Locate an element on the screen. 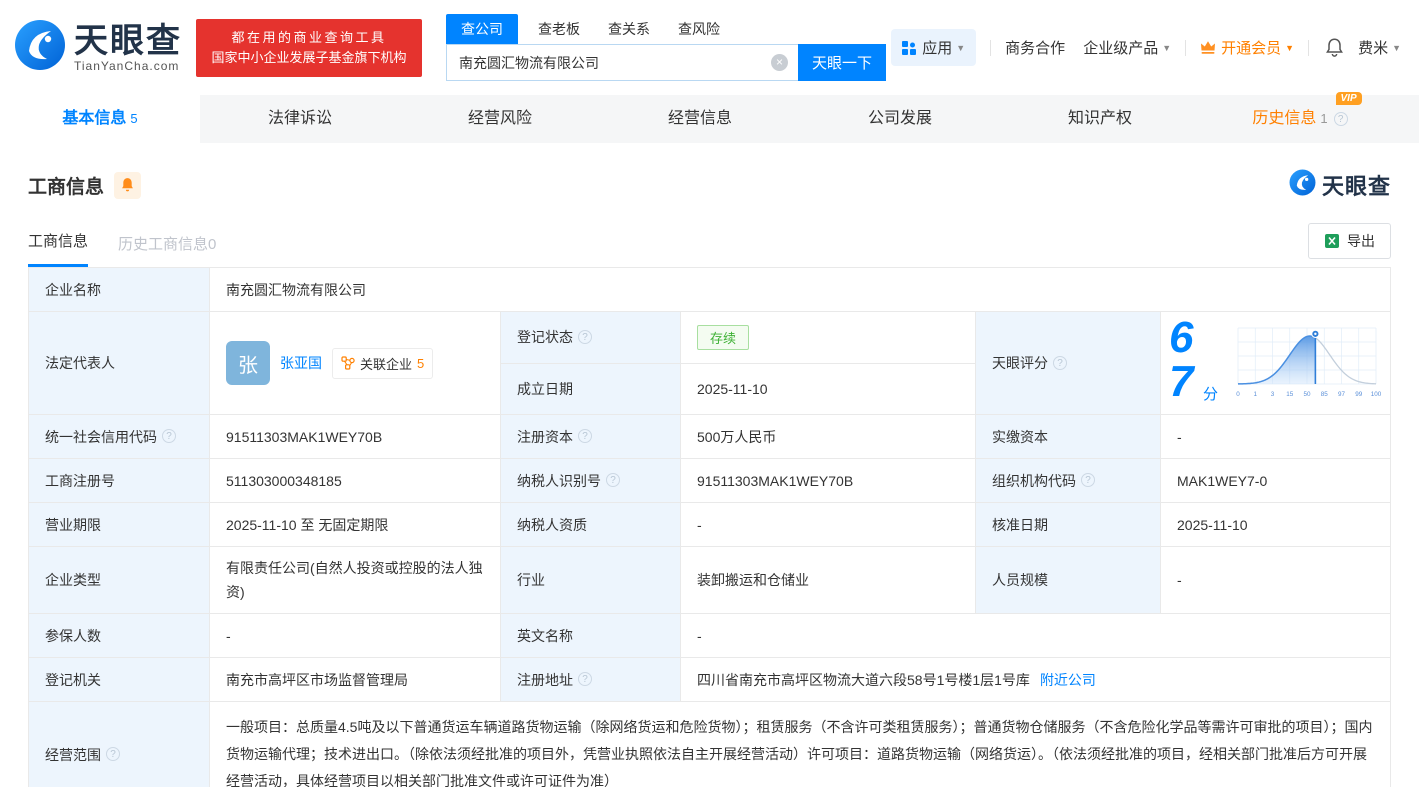  industry-label: 行业 is located at coordinates (590, 580).